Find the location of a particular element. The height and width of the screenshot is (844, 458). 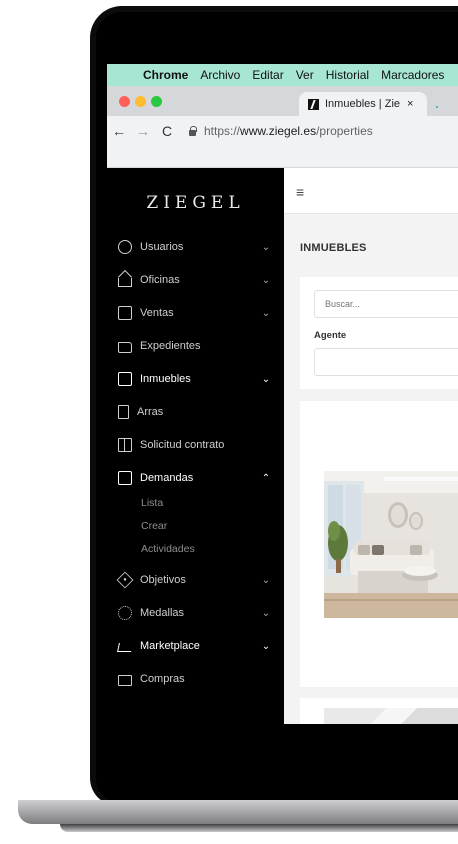

page-title: INMUEBLES is located at coordinates (333, 248).